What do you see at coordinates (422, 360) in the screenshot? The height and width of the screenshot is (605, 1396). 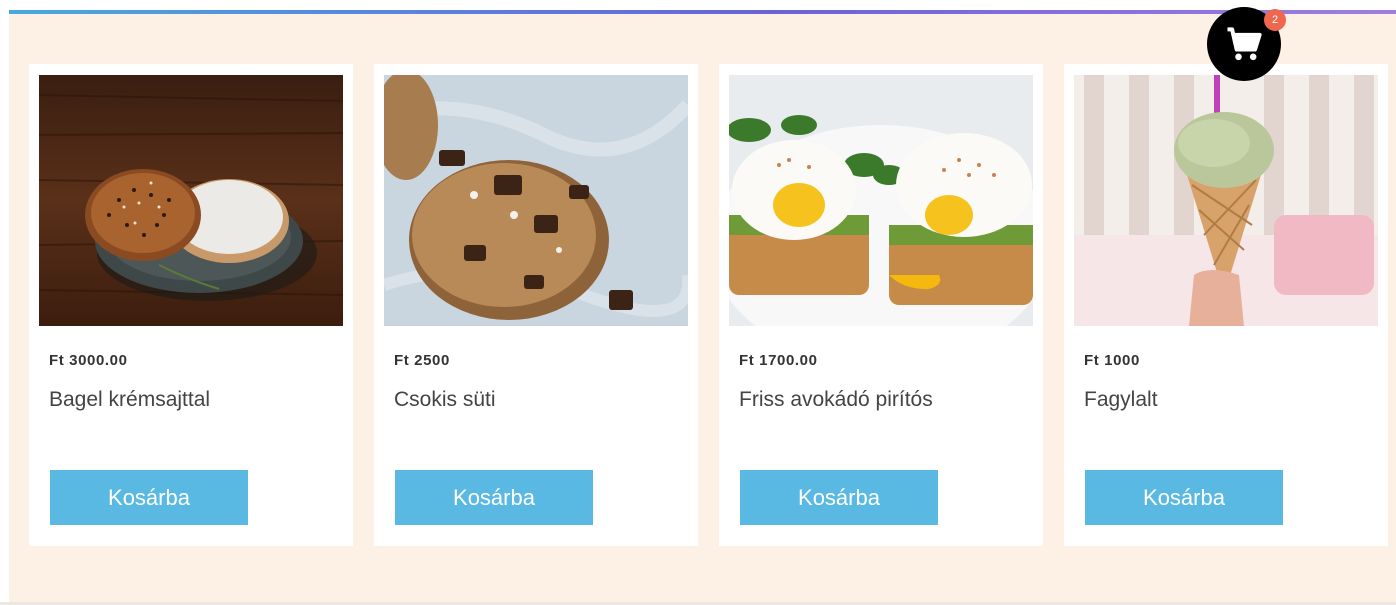 I see `product-price: Ft 2500` at bounding box center [422, 360].